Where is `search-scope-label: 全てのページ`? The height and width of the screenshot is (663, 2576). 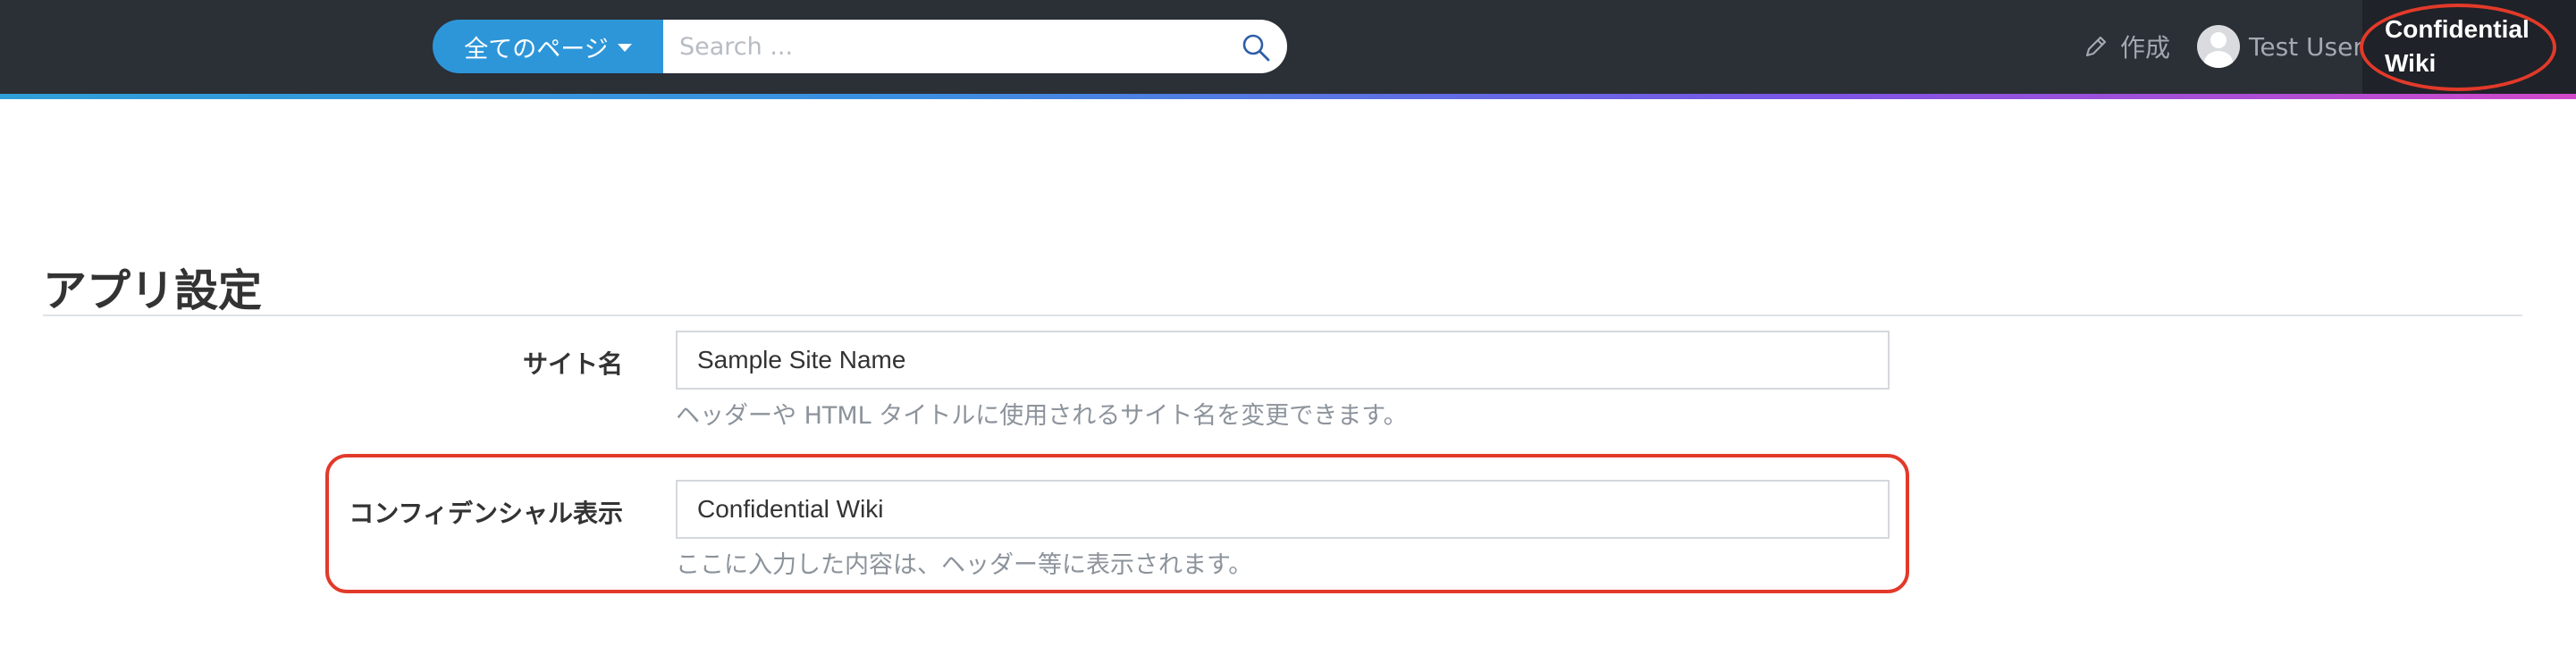 search-scope-label: 全てのページ is located at coordinates (537, 49).